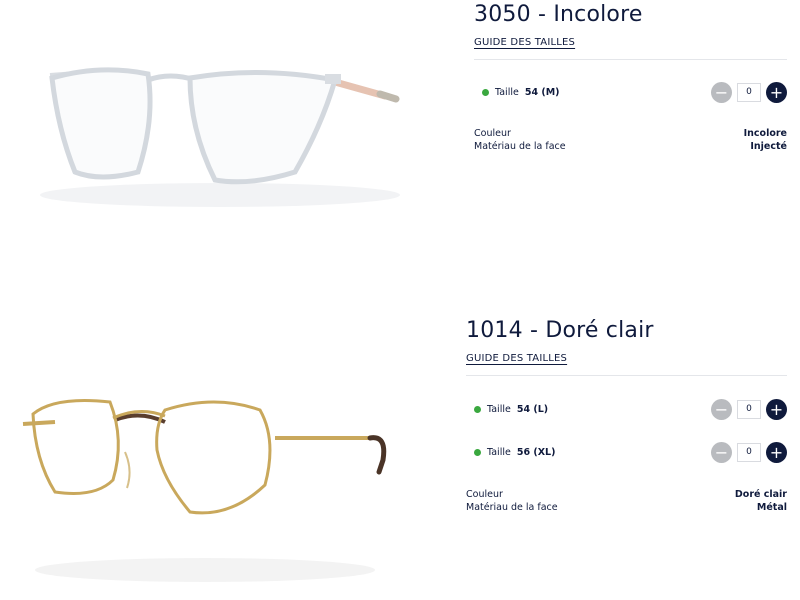 The width and height of the screenshot is (800, 600). What do you see at coordinates (542, 92) in the screenshot?
I see `size-value: 54 (M)` at bounding box center [542, 92].